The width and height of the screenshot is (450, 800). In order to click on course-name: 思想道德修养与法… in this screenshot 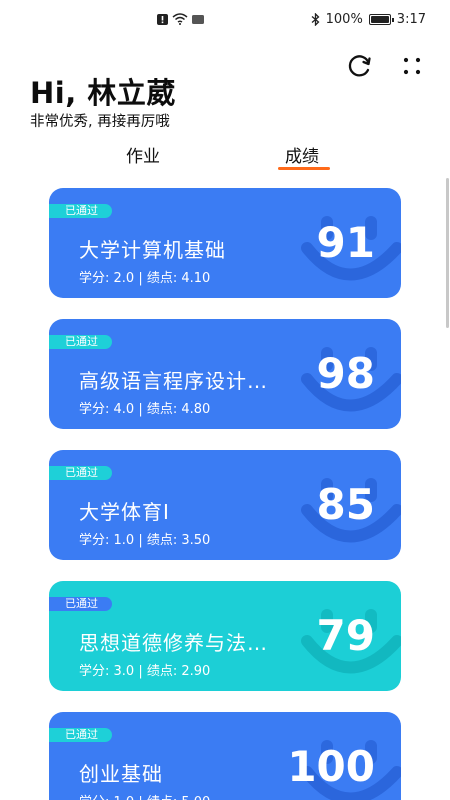, I will do `click(173, 643)`.